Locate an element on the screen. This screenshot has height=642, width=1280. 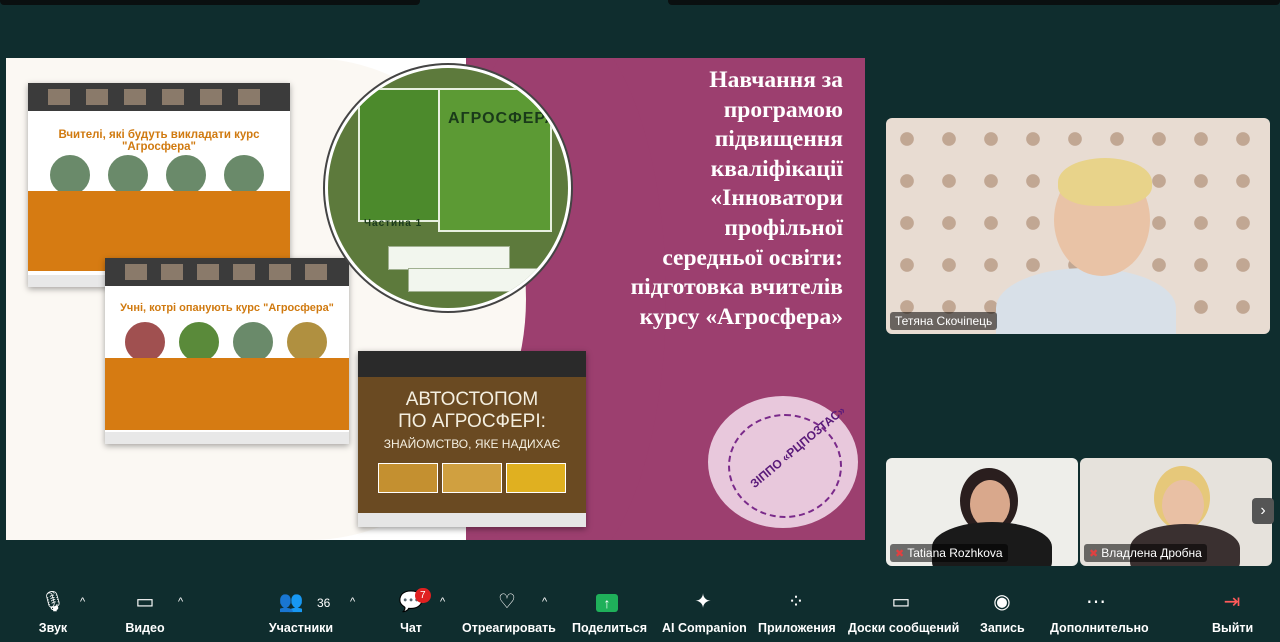
whiteboards-button: ▭ Доски сообщений is located at coordinates (903, 612).